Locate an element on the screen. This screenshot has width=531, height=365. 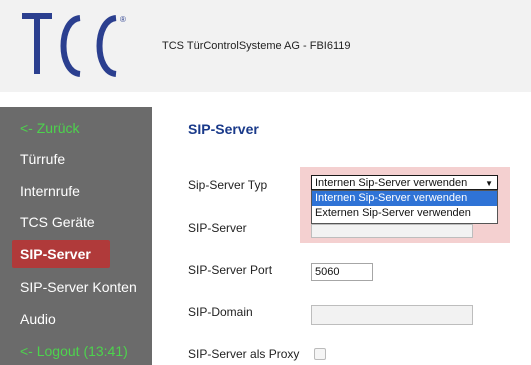
option-internen-sip-server: Internen Sip-Server verwenden is located at coordinates (404, 198).